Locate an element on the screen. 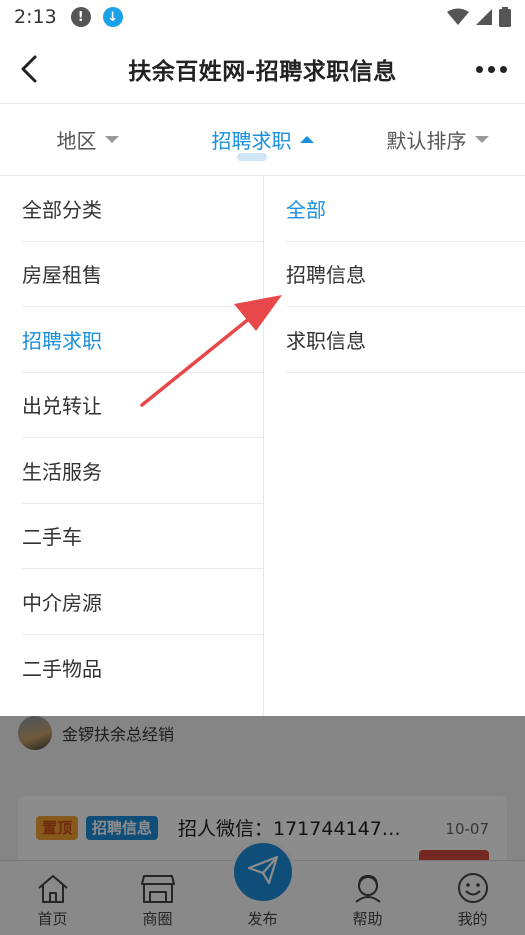 The width and height of the screenshot is (525, 935). status-bar: 2:13 ! ↓ is located at coordinates (262, 17).